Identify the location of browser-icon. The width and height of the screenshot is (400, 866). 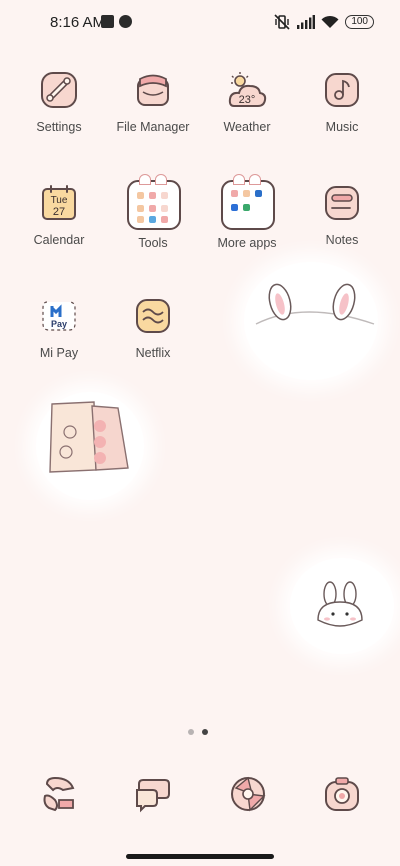
(248, 794).